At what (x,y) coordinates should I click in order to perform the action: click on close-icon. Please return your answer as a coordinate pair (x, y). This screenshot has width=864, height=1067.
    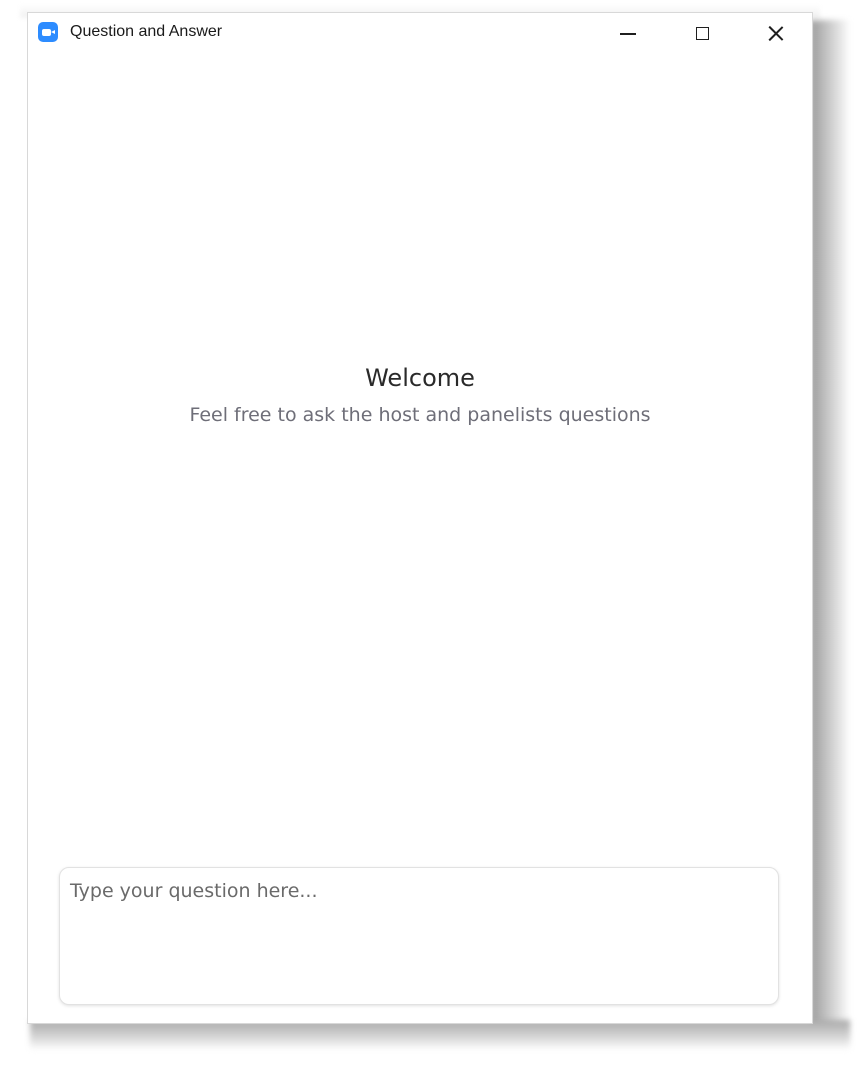
    Looking at the image, I should click on (776, 33).